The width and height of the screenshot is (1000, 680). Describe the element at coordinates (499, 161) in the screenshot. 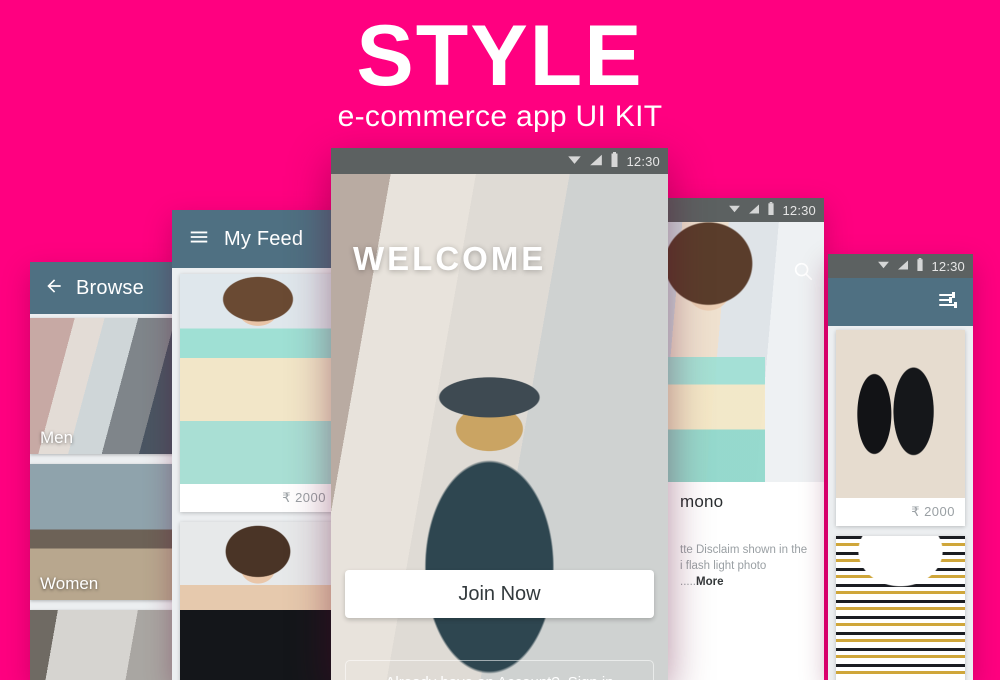

I see `welcome-status-bar: 12:30` at that location.